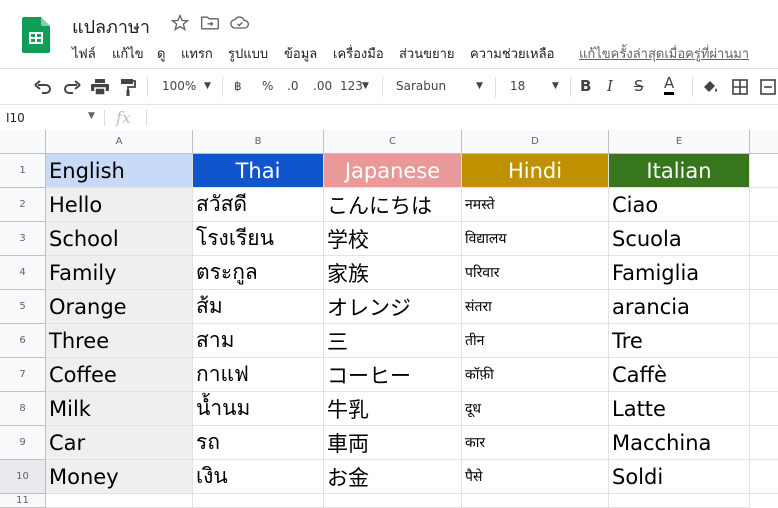  I want to click on column-header: B, so click(258, 142).